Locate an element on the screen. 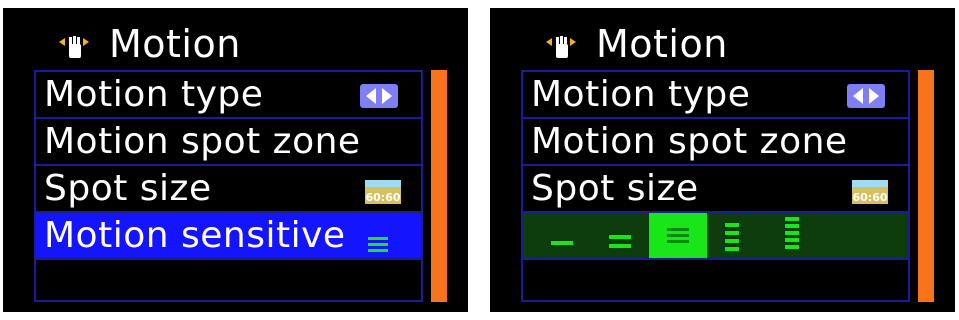 The image size is (959, 320). menu-item-label: Motion sensitive is located at coordinates (195, 235).